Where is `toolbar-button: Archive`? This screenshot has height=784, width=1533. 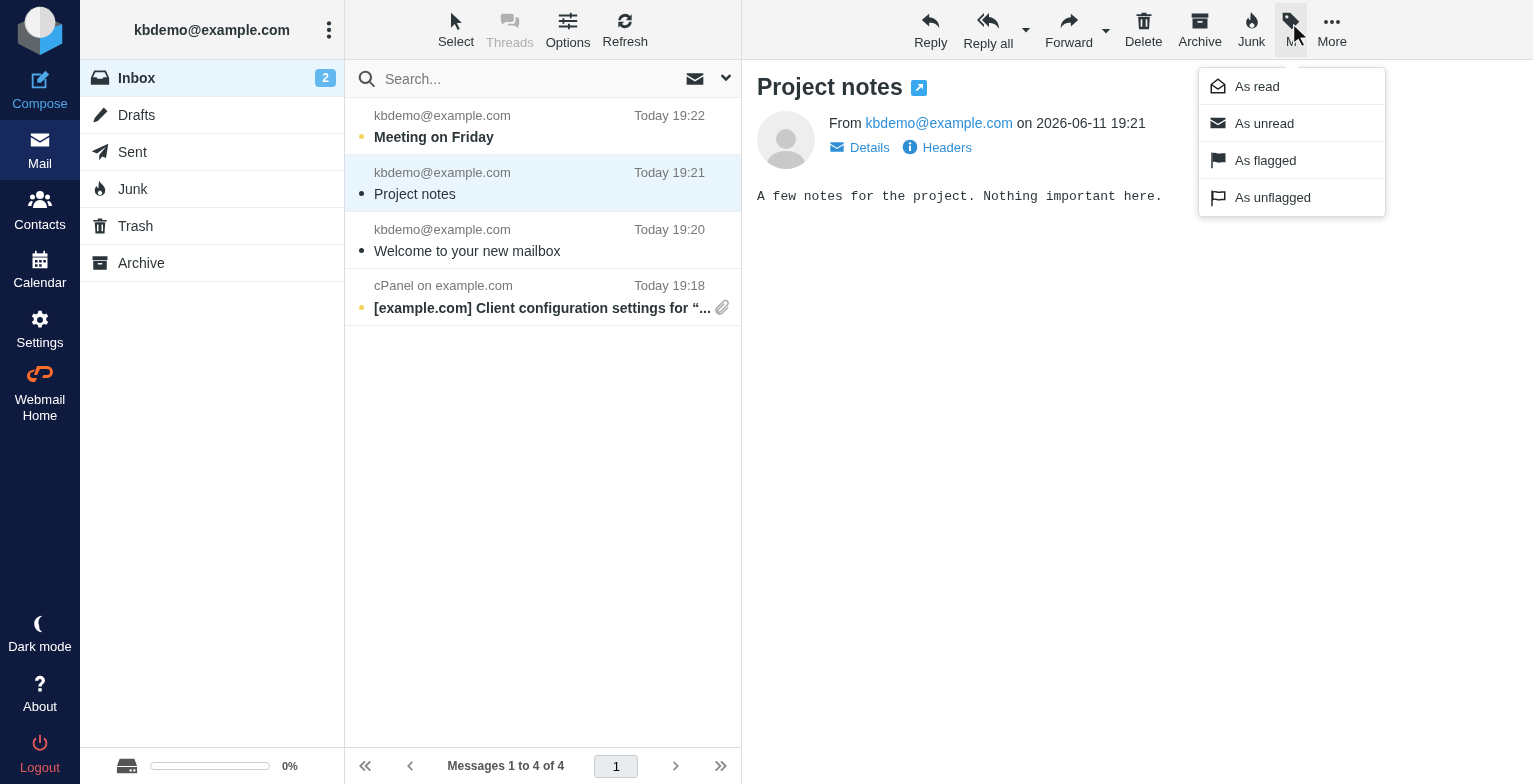 toolbar-button: Archive is located at coordinates (1200, 29).